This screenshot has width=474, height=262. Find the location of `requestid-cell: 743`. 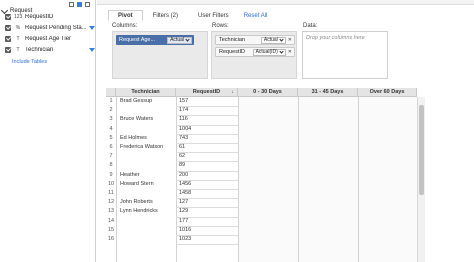

requestid-cell: 743 is located at coordinates (183, 138).